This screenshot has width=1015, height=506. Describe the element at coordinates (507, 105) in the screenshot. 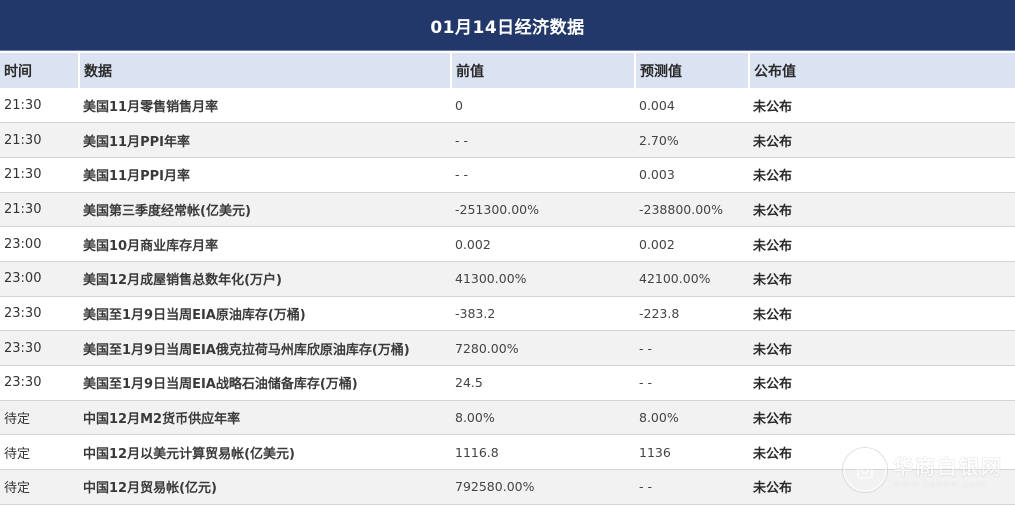

I see `table-row: 21:30 美国11月零售销售月率 0 0.004 未公布` at that location.